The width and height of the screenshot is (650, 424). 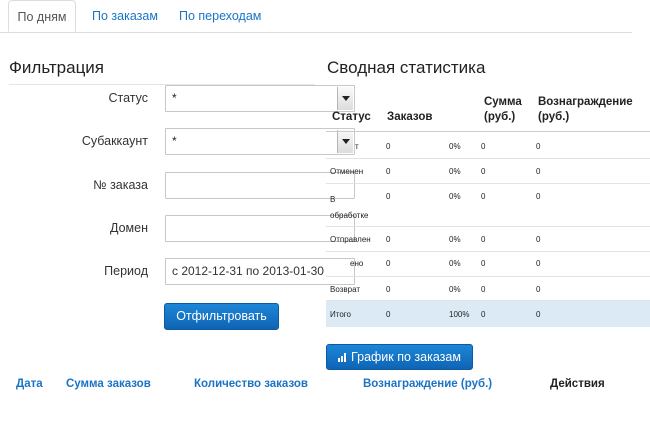 I want to click on domain-label: Домен, so click(x=128, y=228).